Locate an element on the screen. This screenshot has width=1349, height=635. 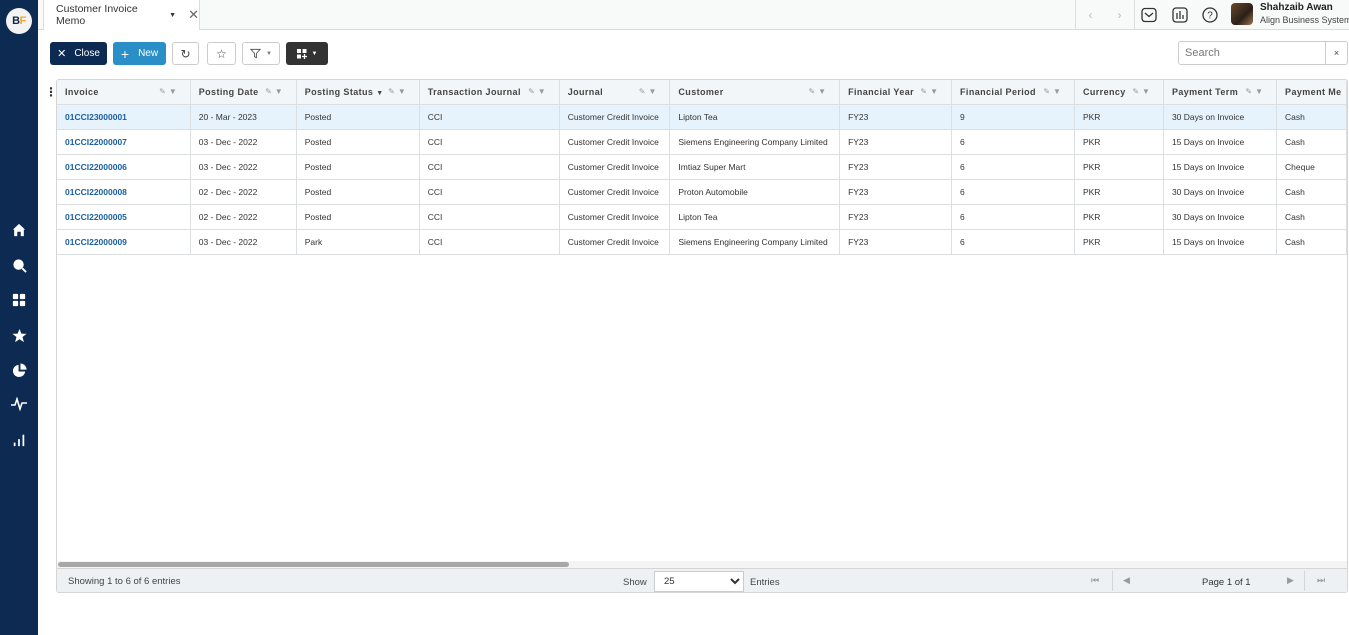
plus-icon: + is located at coordinates (125, 53).